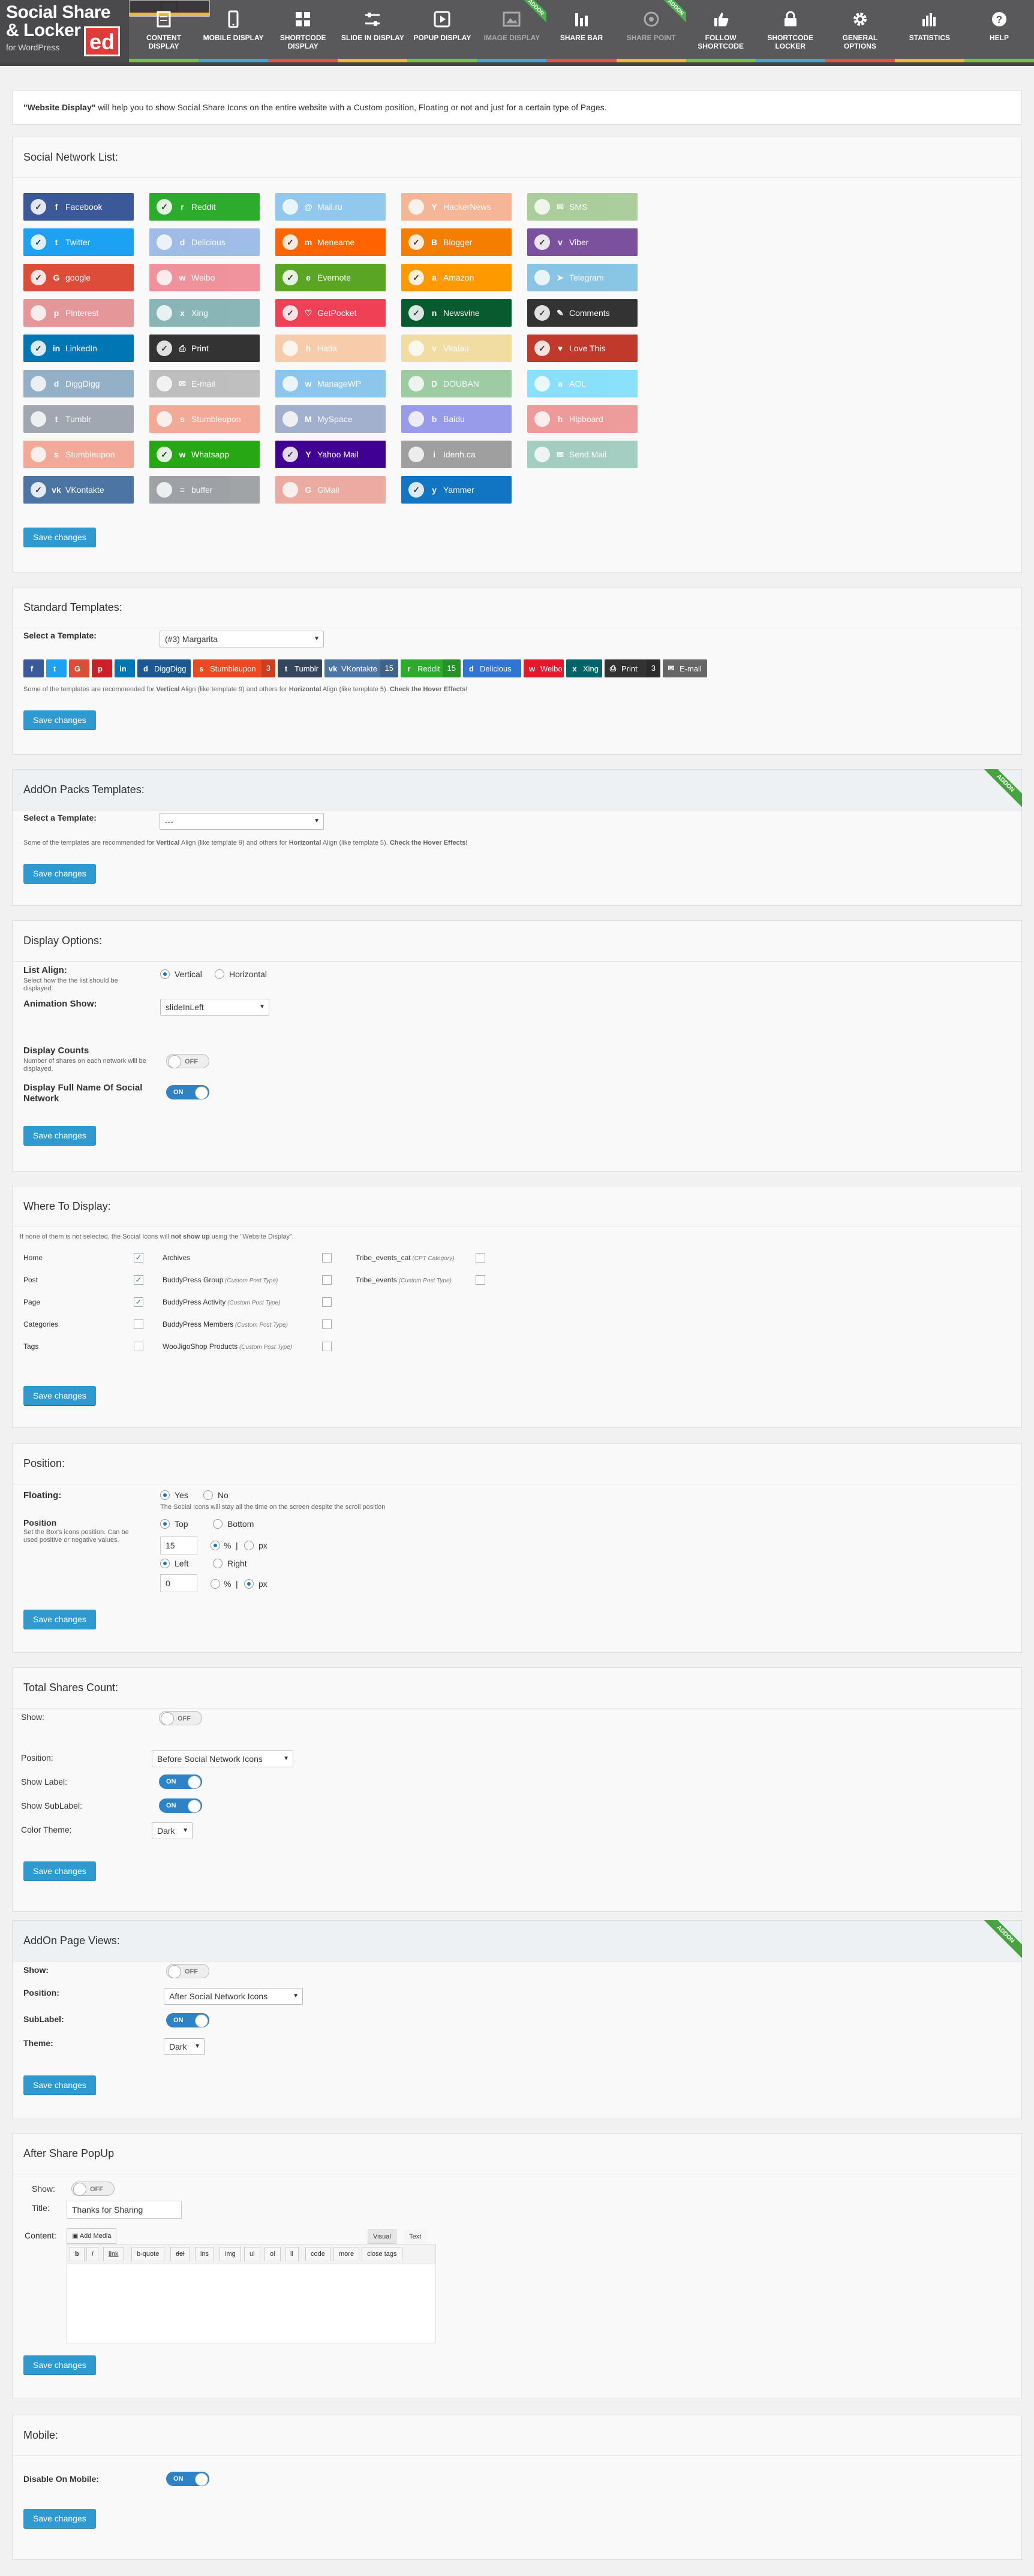 The height and width of the screenshot is (2576, 1034). Describe the element at coordinates (78, 242) in the screenshot. I see `network-tile: ✓ t Twitter` at that location.